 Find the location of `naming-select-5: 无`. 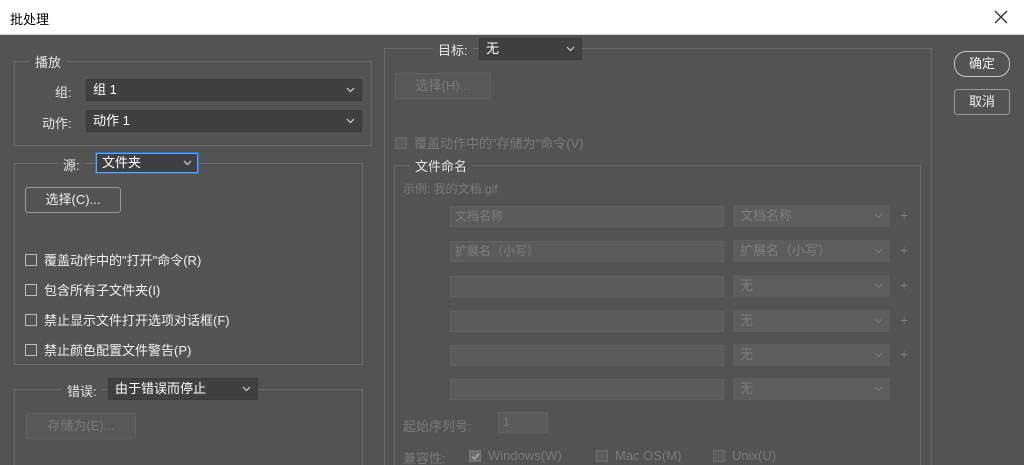

naming-select-5: 无 is located at coordinates (811, 355).